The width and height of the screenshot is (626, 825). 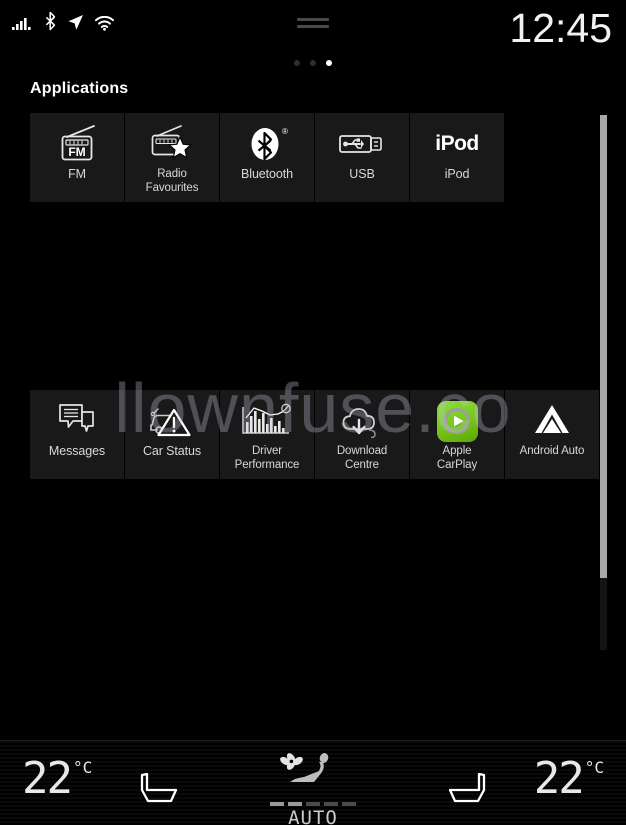 I want to click on app-tile-android-auto: Android Auto, so click(x=552, y=434).